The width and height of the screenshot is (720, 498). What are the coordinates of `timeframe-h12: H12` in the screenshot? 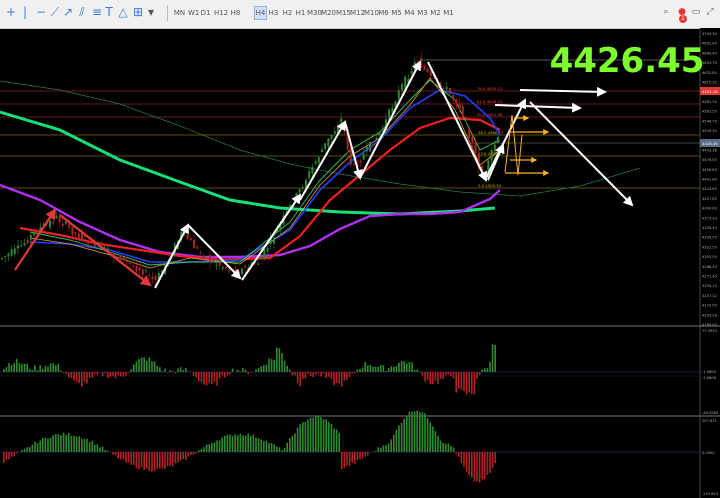 It's located at (221, 13).